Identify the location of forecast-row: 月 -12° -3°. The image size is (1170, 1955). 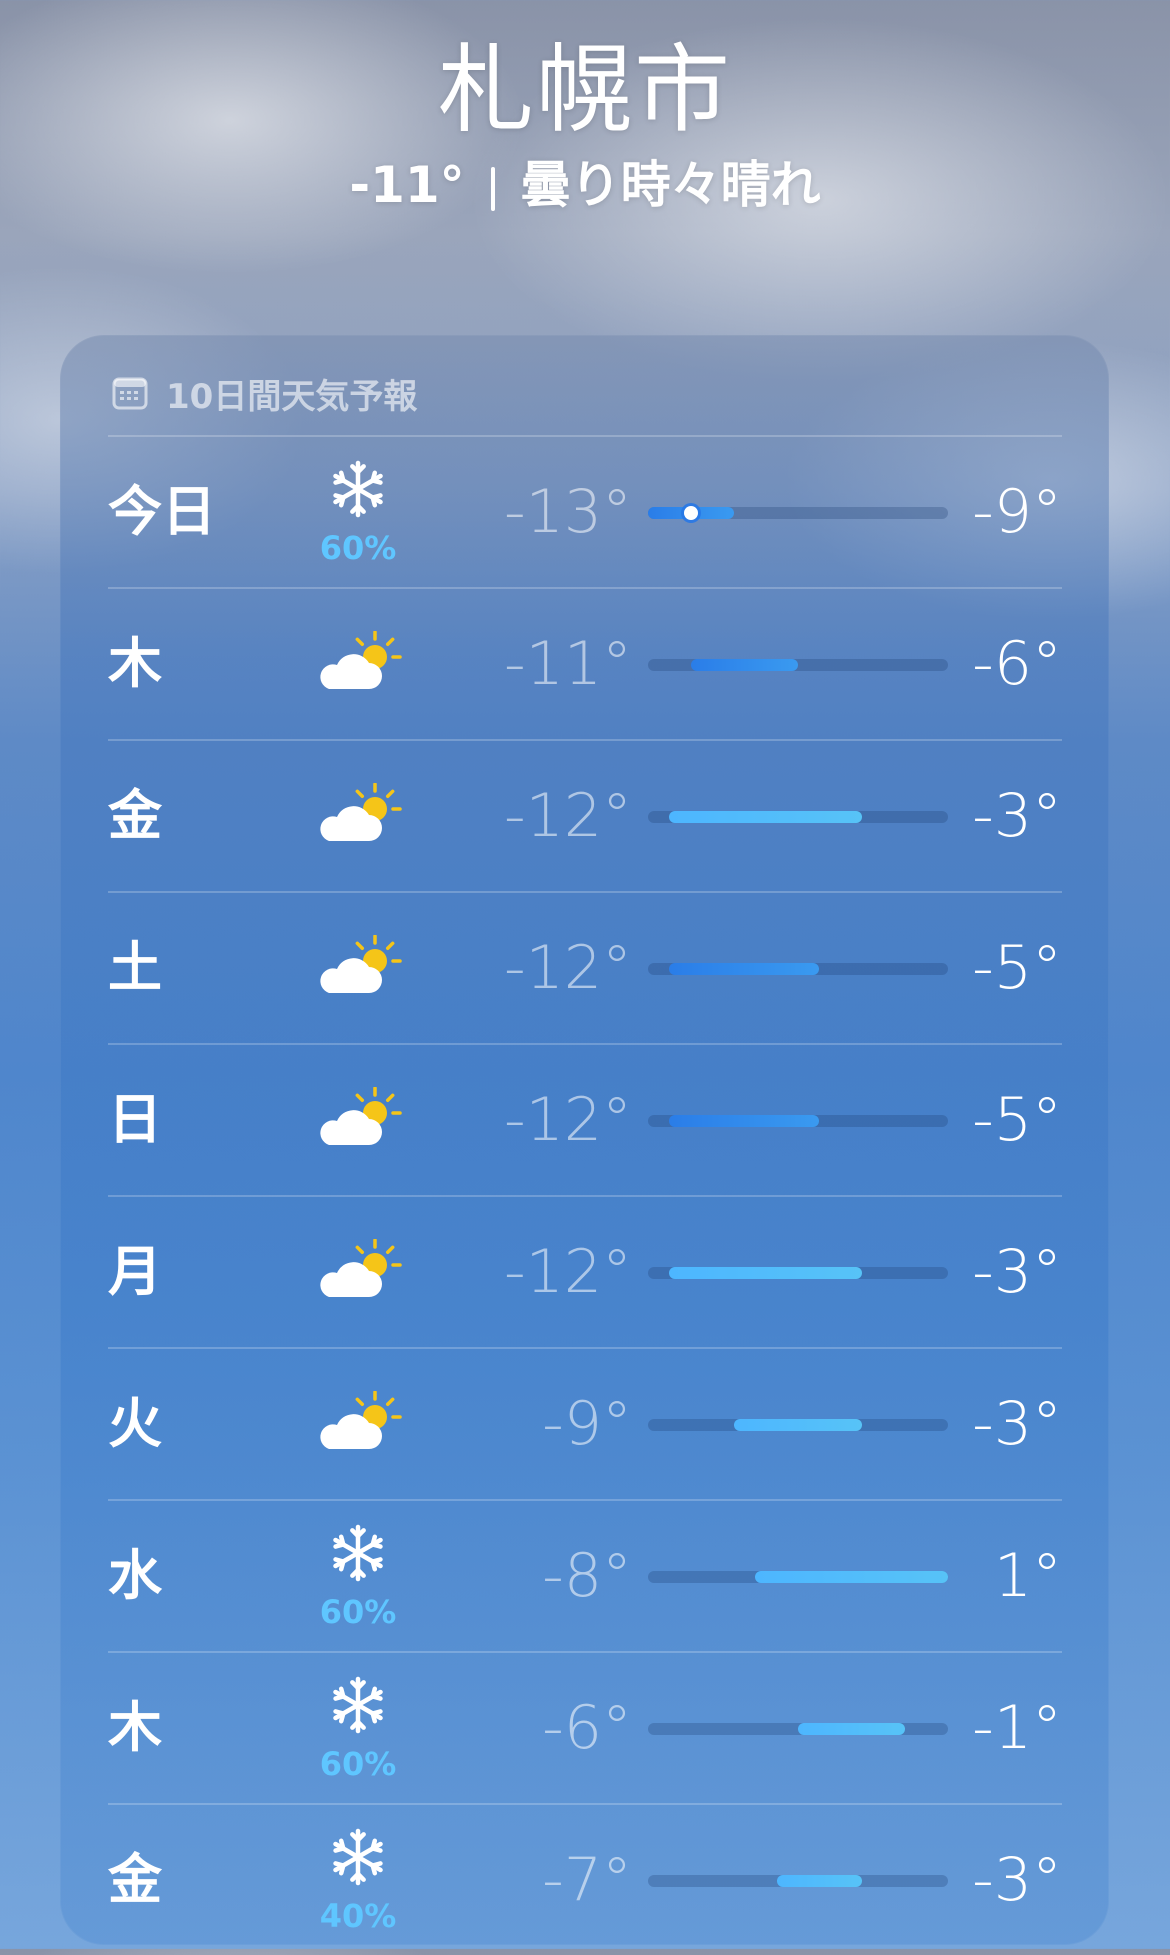
(585, 1271).